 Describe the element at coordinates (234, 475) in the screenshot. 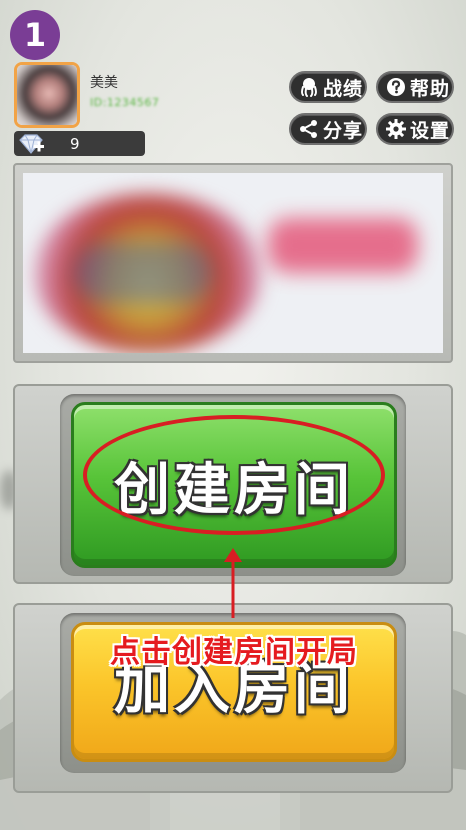

I see `highlight-ellipse` at that location.